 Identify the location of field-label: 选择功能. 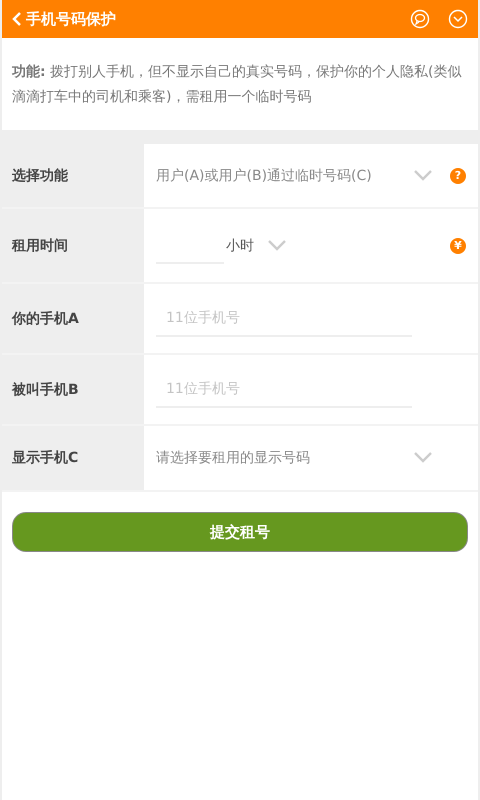
(73, 175).